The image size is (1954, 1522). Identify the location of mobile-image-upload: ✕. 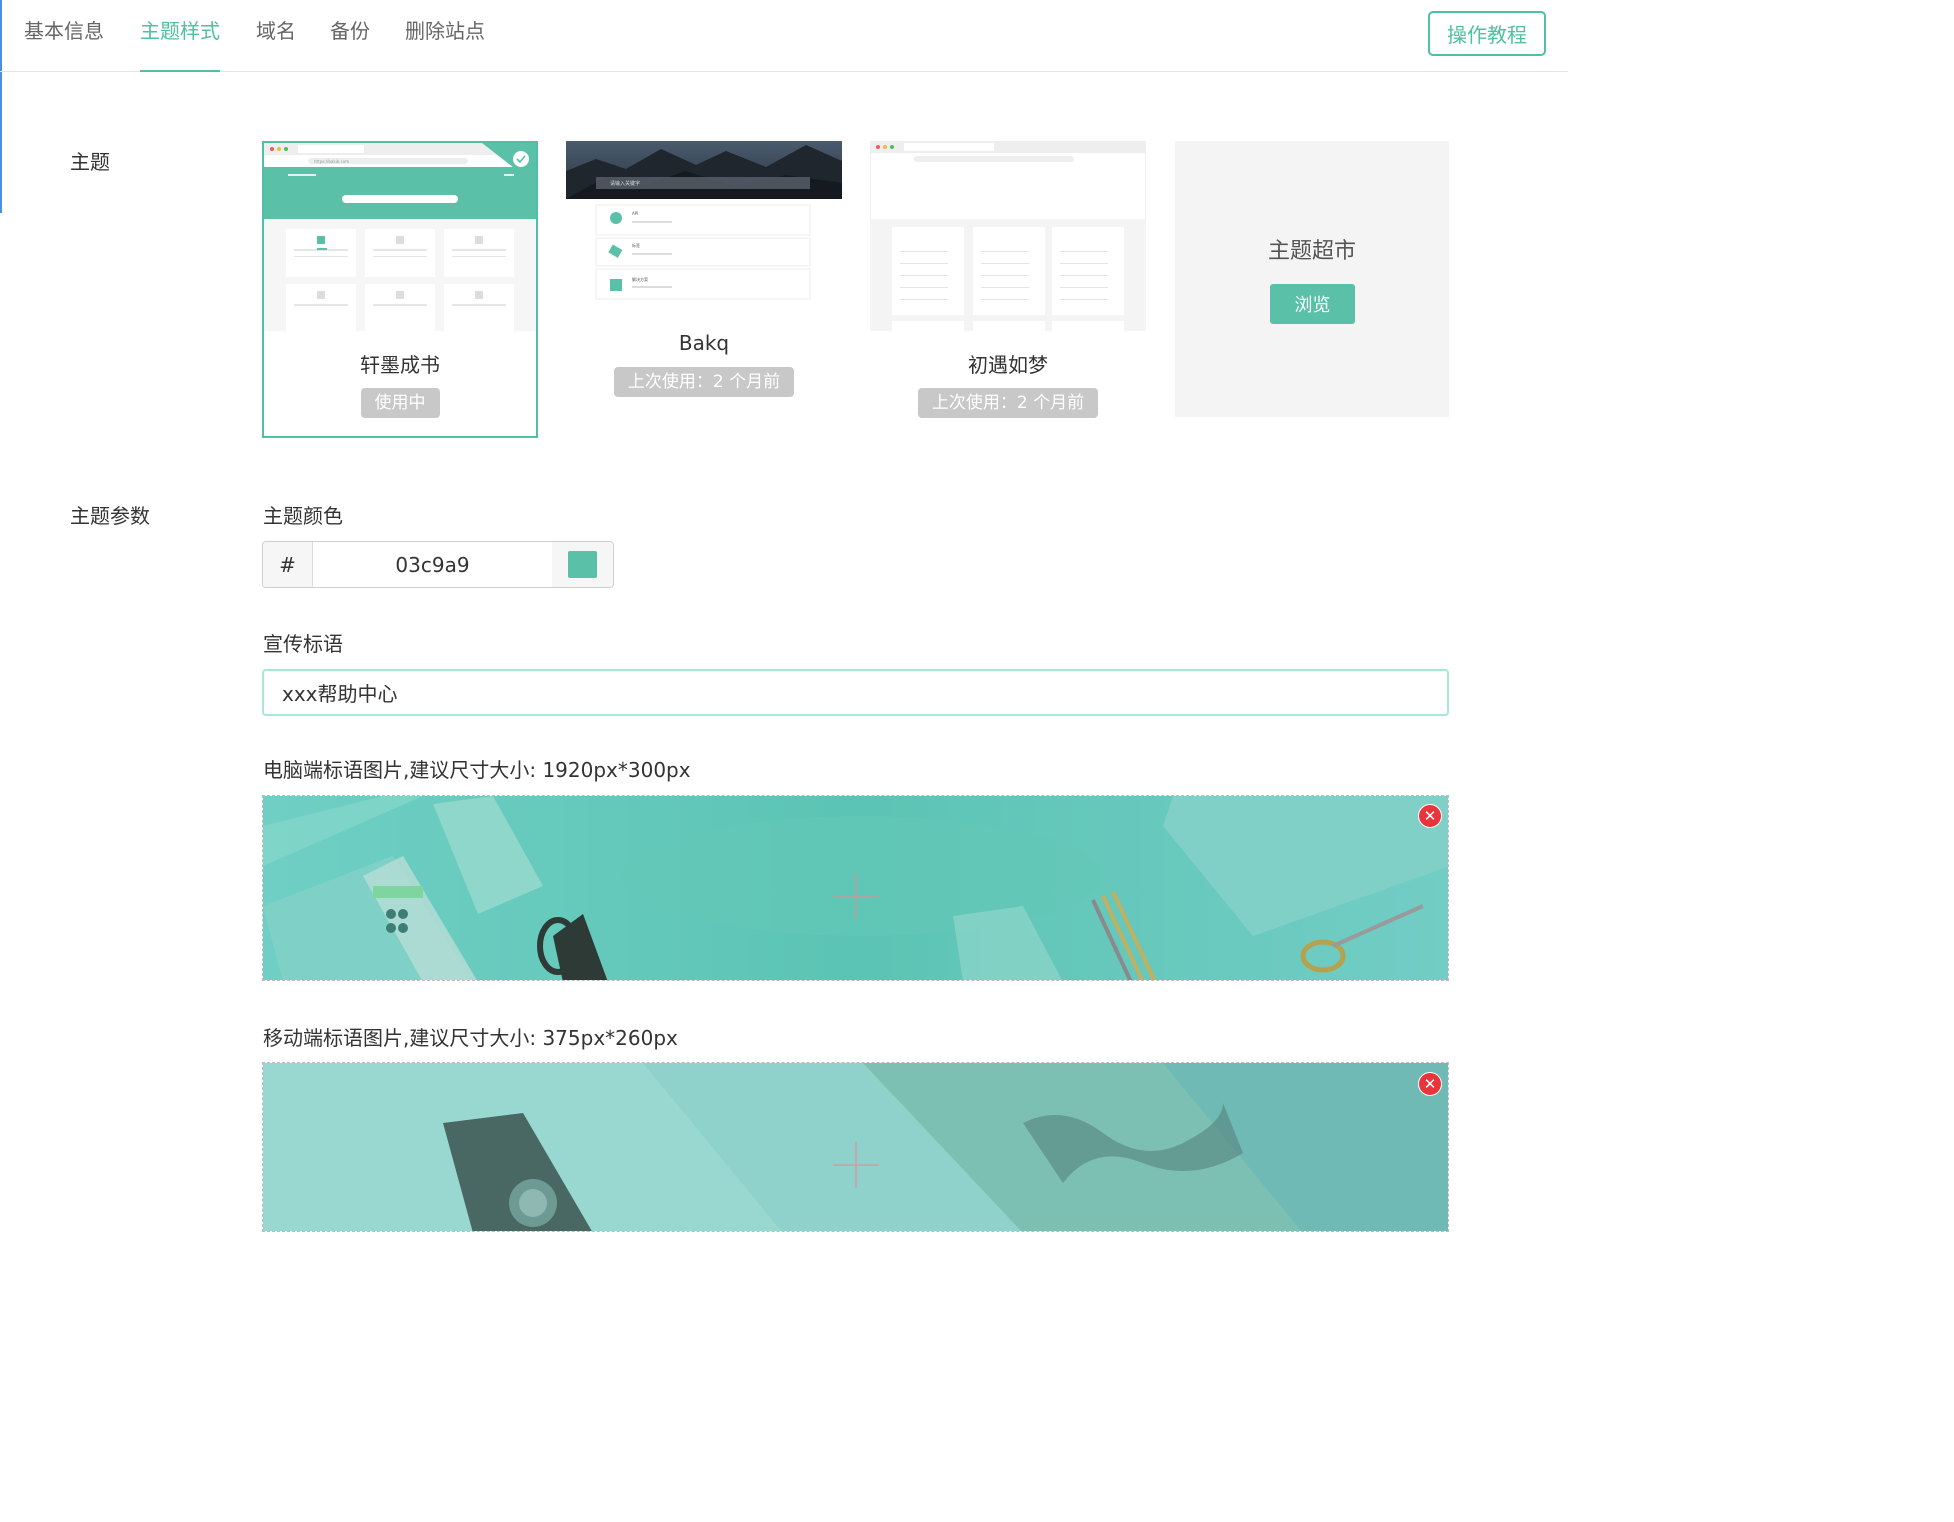
(855, 1147).